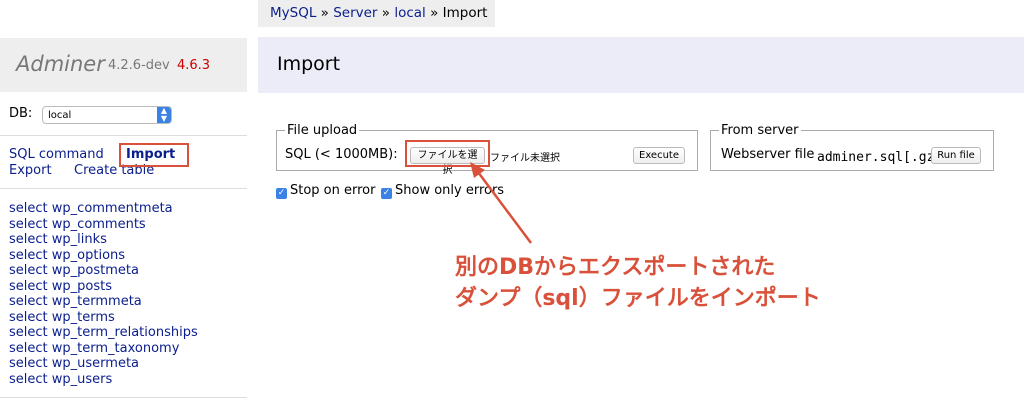  I want to click on annotation-line-2: ダンプ（sql）ファイルをインポート, so click(638, 298).